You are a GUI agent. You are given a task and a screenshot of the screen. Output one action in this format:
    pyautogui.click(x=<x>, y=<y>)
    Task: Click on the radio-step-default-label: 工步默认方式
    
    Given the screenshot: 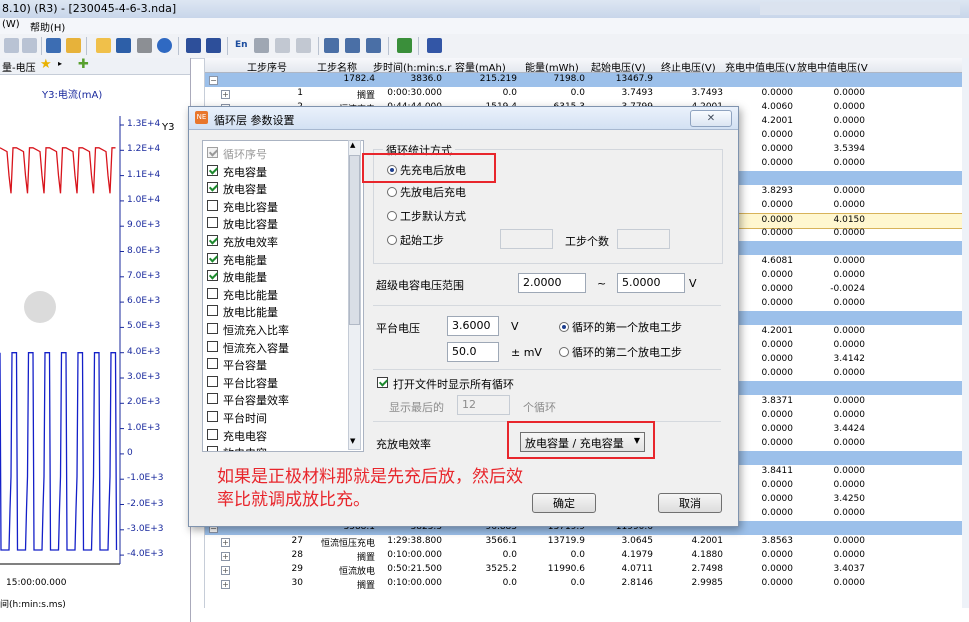 What is the action you would take?
    pyautogui.click(x=433, y=216)
    